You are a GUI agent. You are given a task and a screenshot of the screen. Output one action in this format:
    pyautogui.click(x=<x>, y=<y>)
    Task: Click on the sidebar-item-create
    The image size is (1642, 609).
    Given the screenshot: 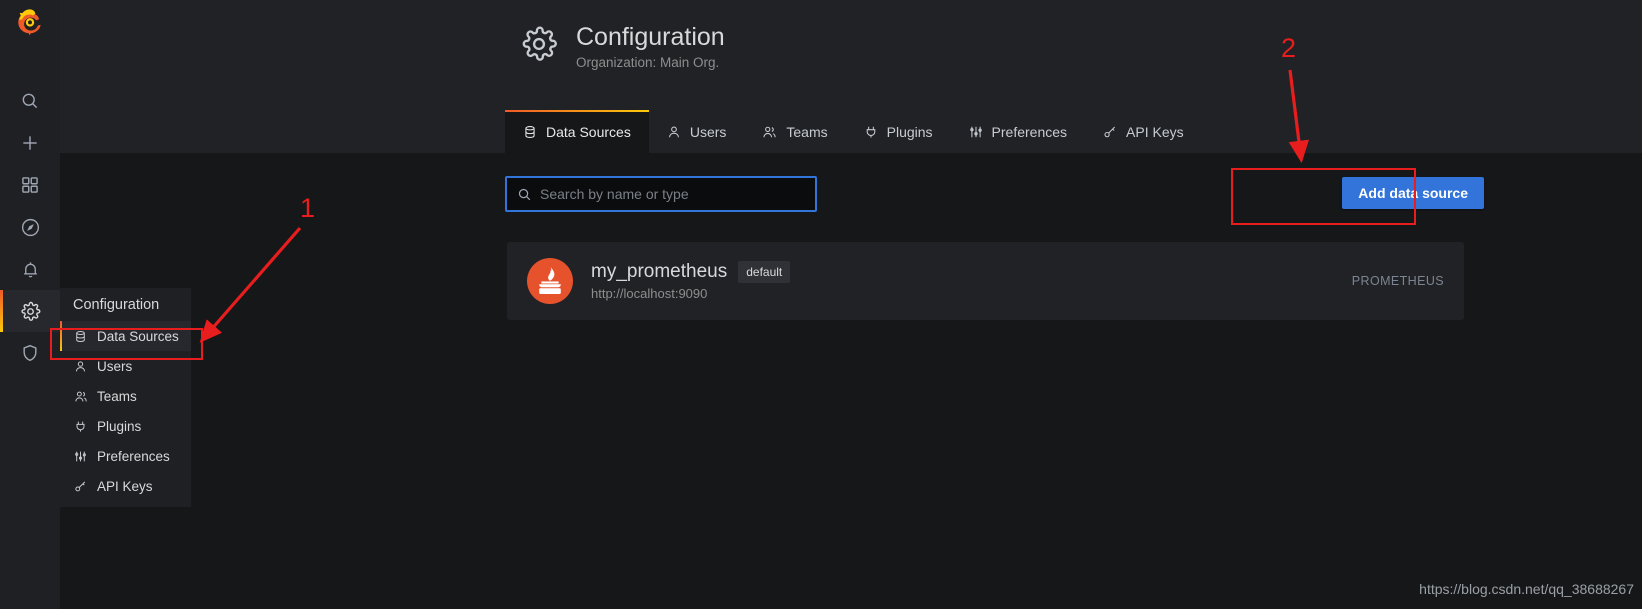 What is the action you would take?
    pyautogui.click(x=30, y=143)
    